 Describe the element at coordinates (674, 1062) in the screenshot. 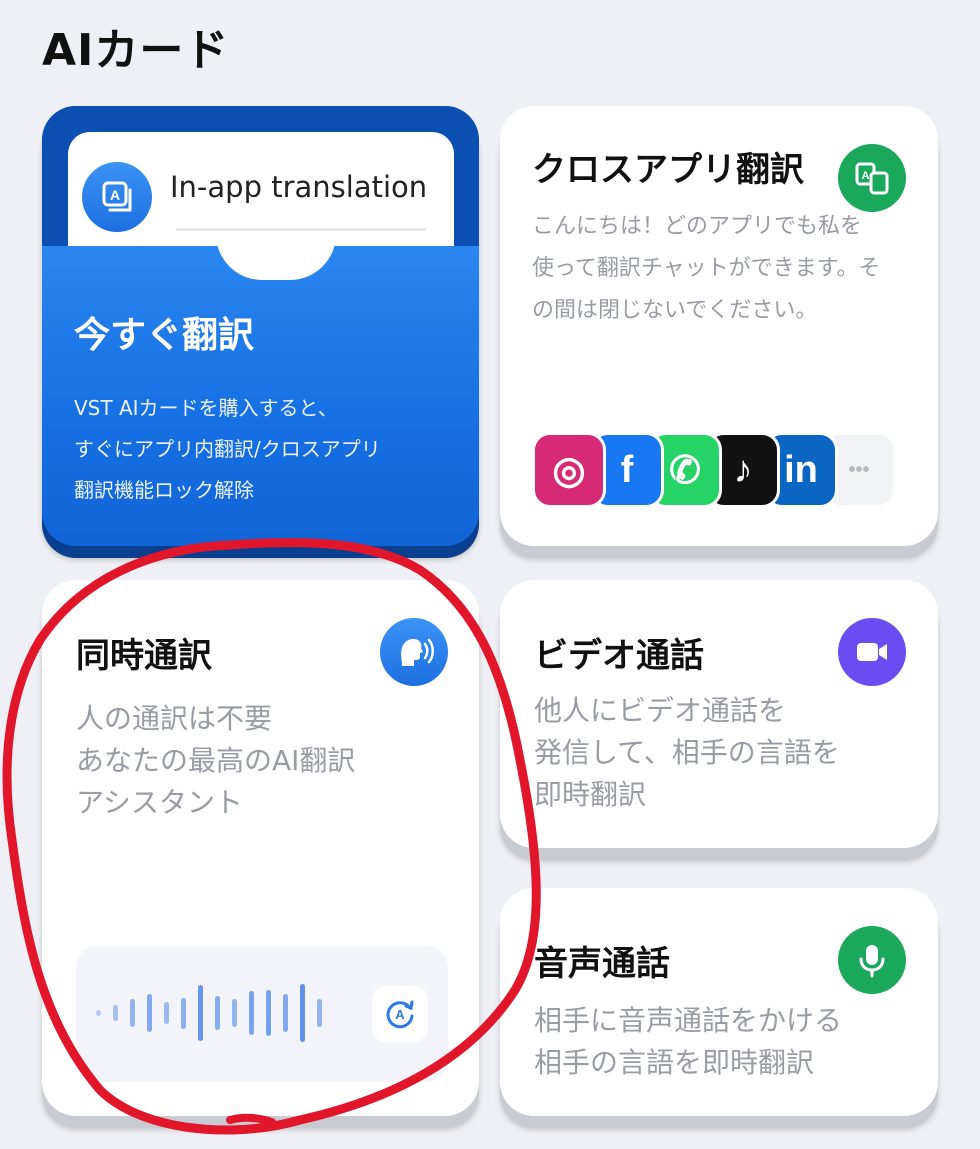

I see `desc-line: 相手の言語を即時翻訳` at that location.